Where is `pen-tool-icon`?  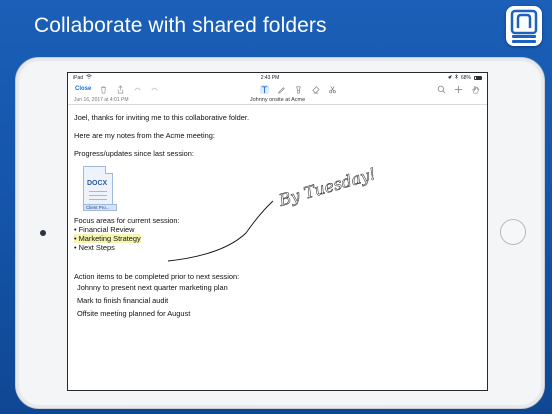 pen-tool-icon is located at coordinates (281, 89).